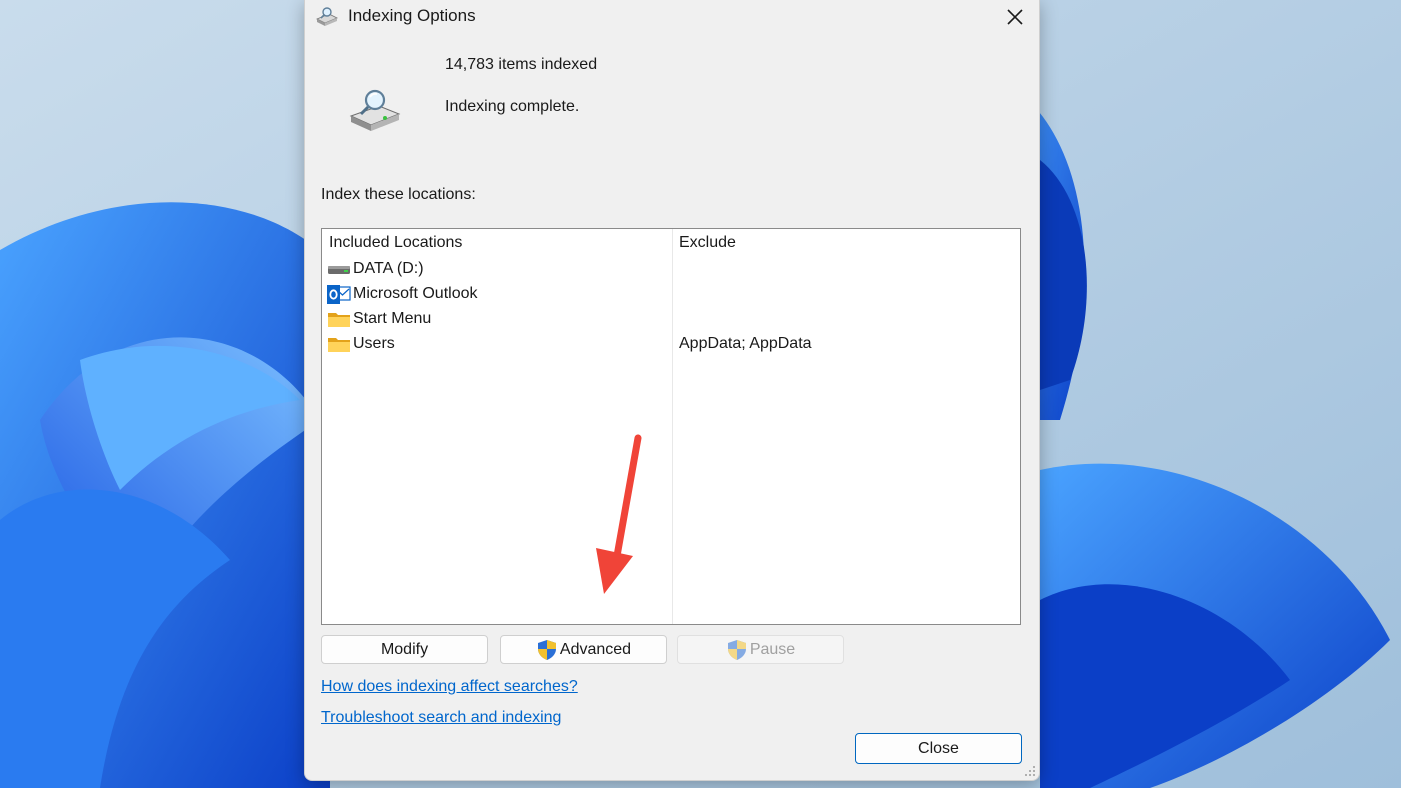 This screenshot has width=1401, height=788. I want to click on modify-button: Modify, so click(404, 649).